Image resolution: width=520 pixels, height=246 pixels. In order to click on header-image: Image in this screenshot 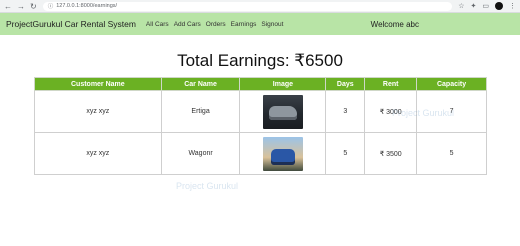, I will do `click(283, 84)`.